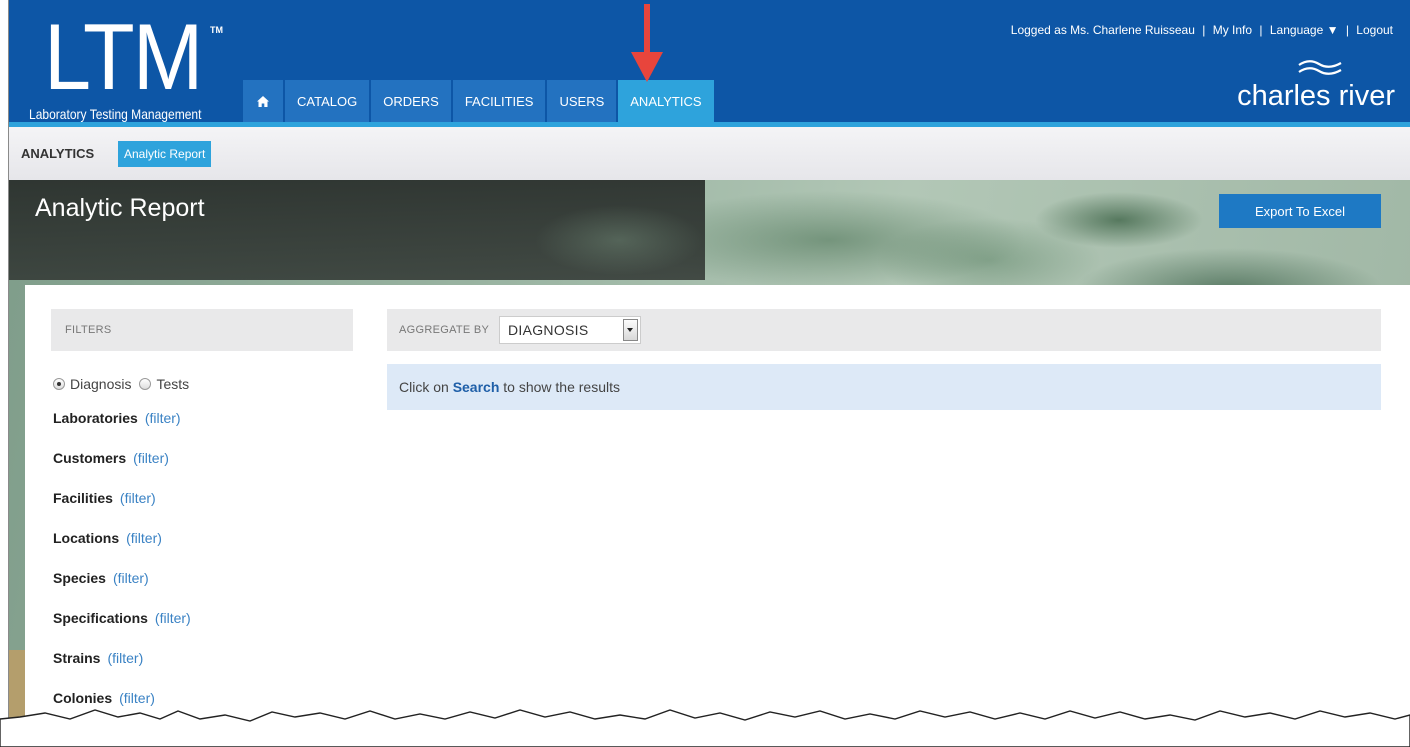 The image size is (1410, 747). Describe the element at coordinates (1102, 30) in the screenshot. I see `logged-as-text: Logged as Ms. Charlene Ruisseau` at that location.